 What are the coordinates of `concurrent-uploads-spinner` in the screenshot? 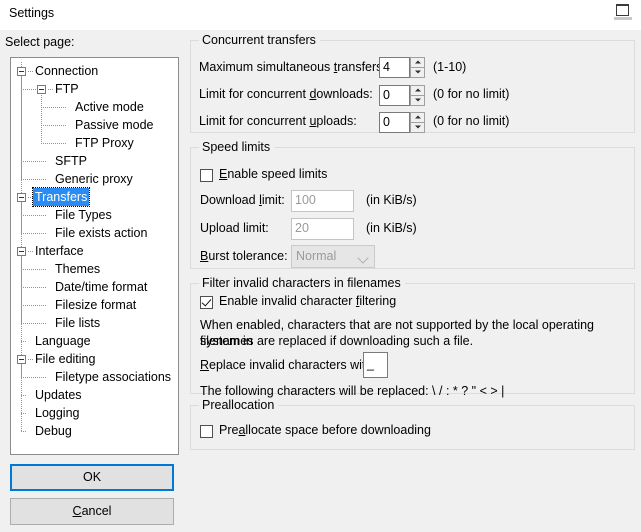 It's located at (417, 122).